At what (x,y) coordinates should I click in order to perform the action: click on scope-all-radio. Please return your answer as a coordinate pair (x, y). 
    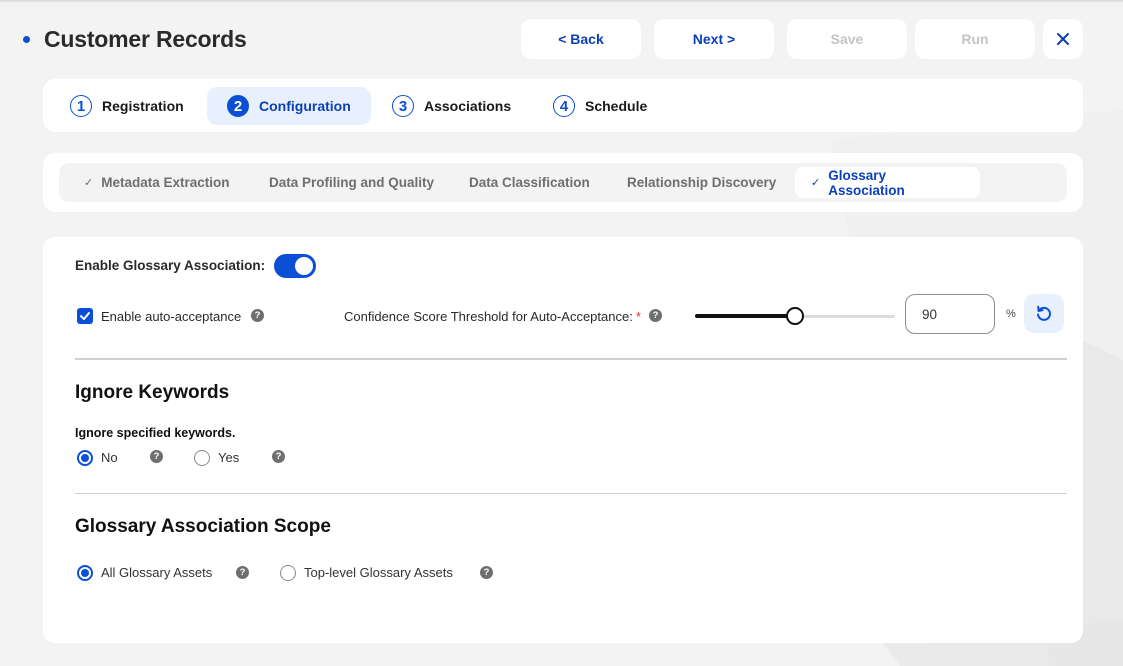
    Looking at the image, I should click on (85, 573).